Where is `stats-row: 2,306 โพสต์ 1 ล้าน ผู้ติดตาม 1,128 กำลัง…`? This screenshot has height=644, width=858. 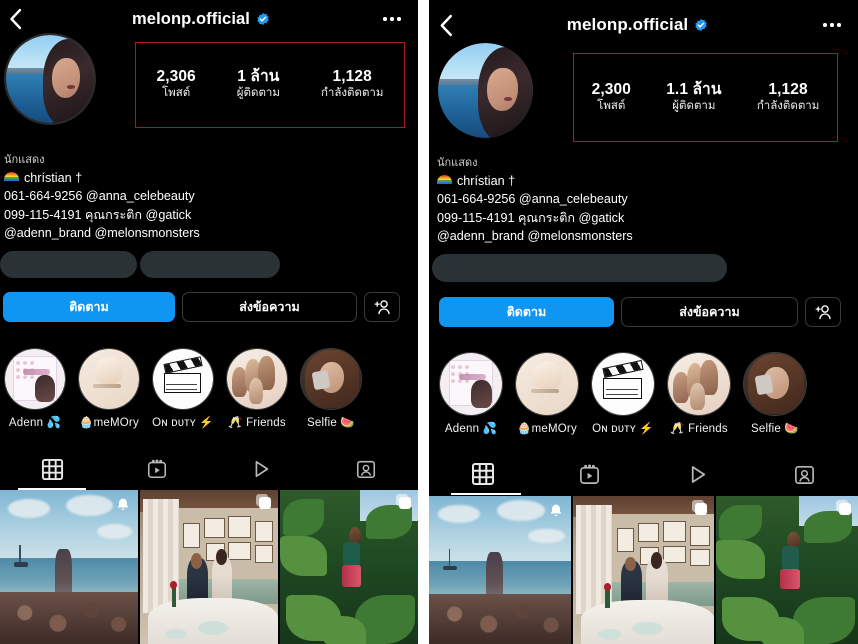
stats-row: 2,306 โพสต์ 1 ล้าน ผู้ติดตาม 1,128 กำลัง… is located at coordinates (270, 85).